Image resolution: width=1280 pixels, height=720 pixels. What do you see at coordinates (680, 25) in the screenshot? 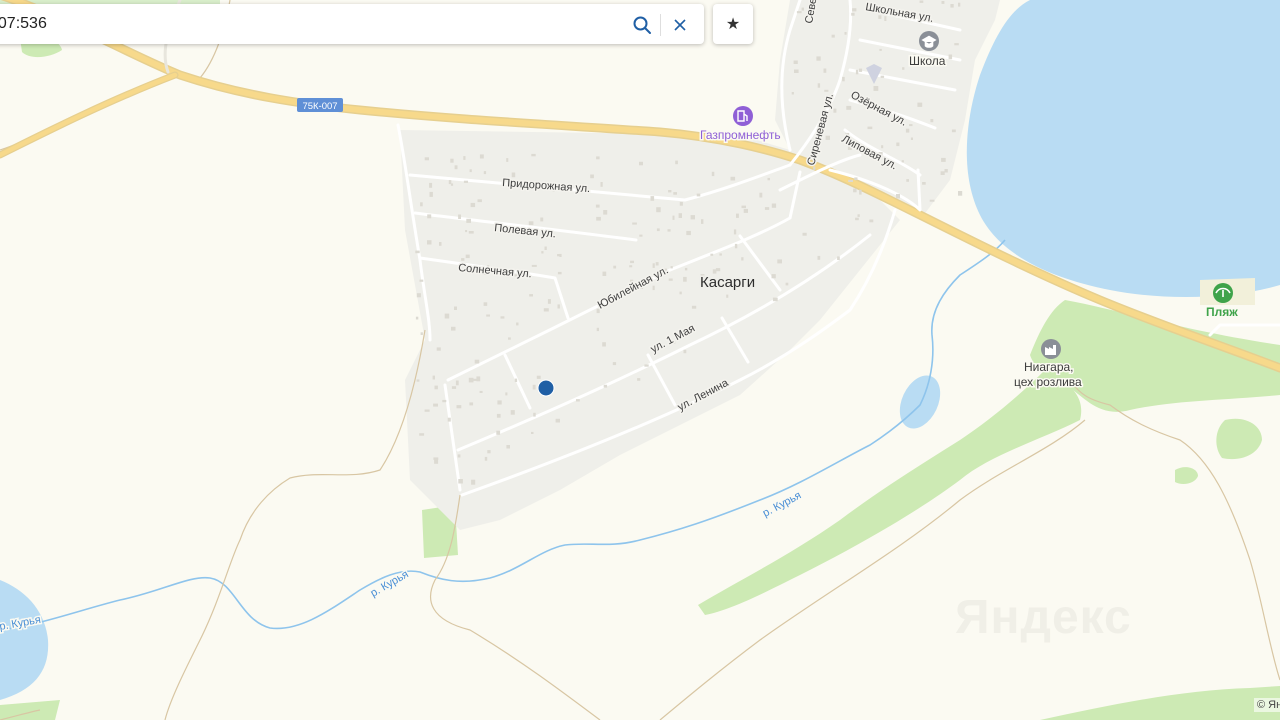
I see `clear-button` at bounding box center [680, 25].